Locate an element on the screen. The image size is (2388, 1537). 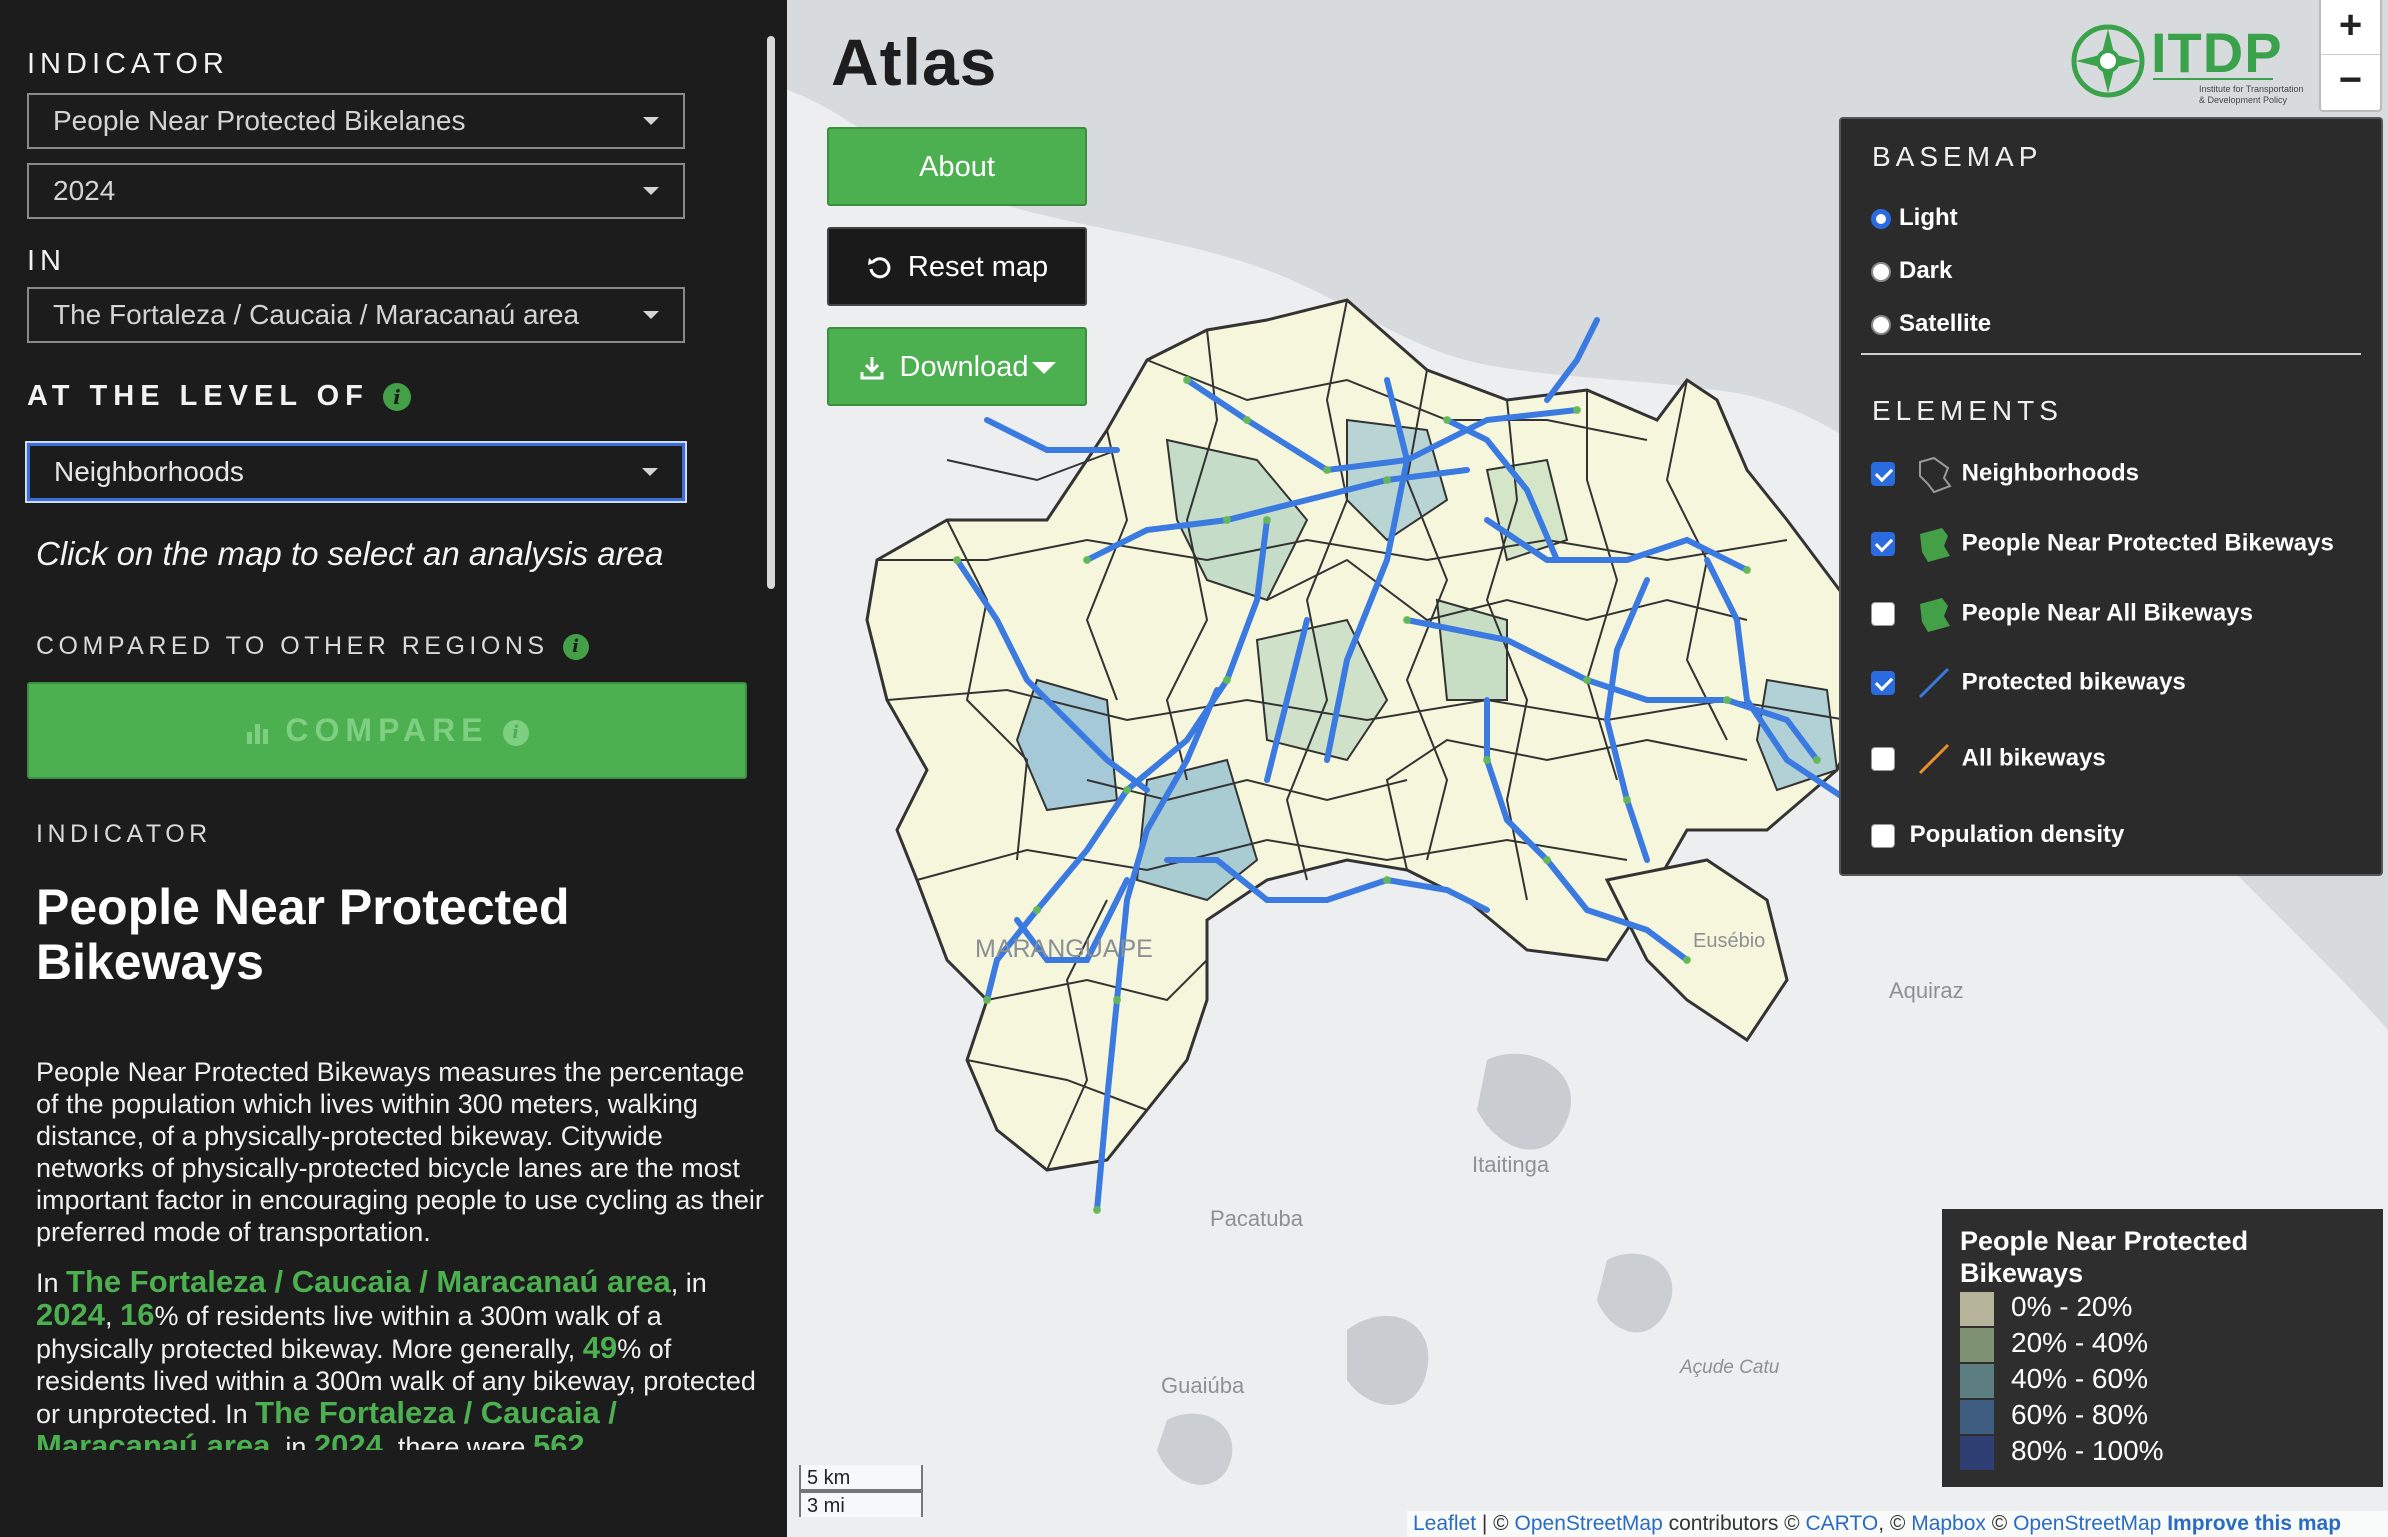
neighborhood-outline-icon is located at coordinates (1935, 475).